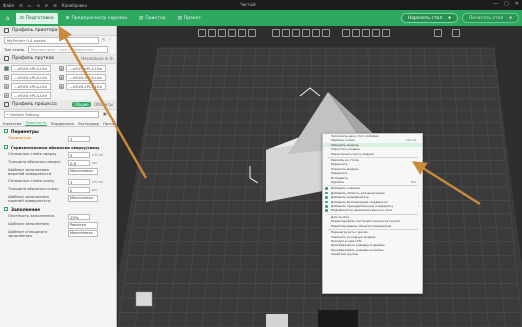 The image size is (522, 327). Describe the element at coordinates (21, 5) in the screenshot. I see `menu-icon: ☰` at that location.